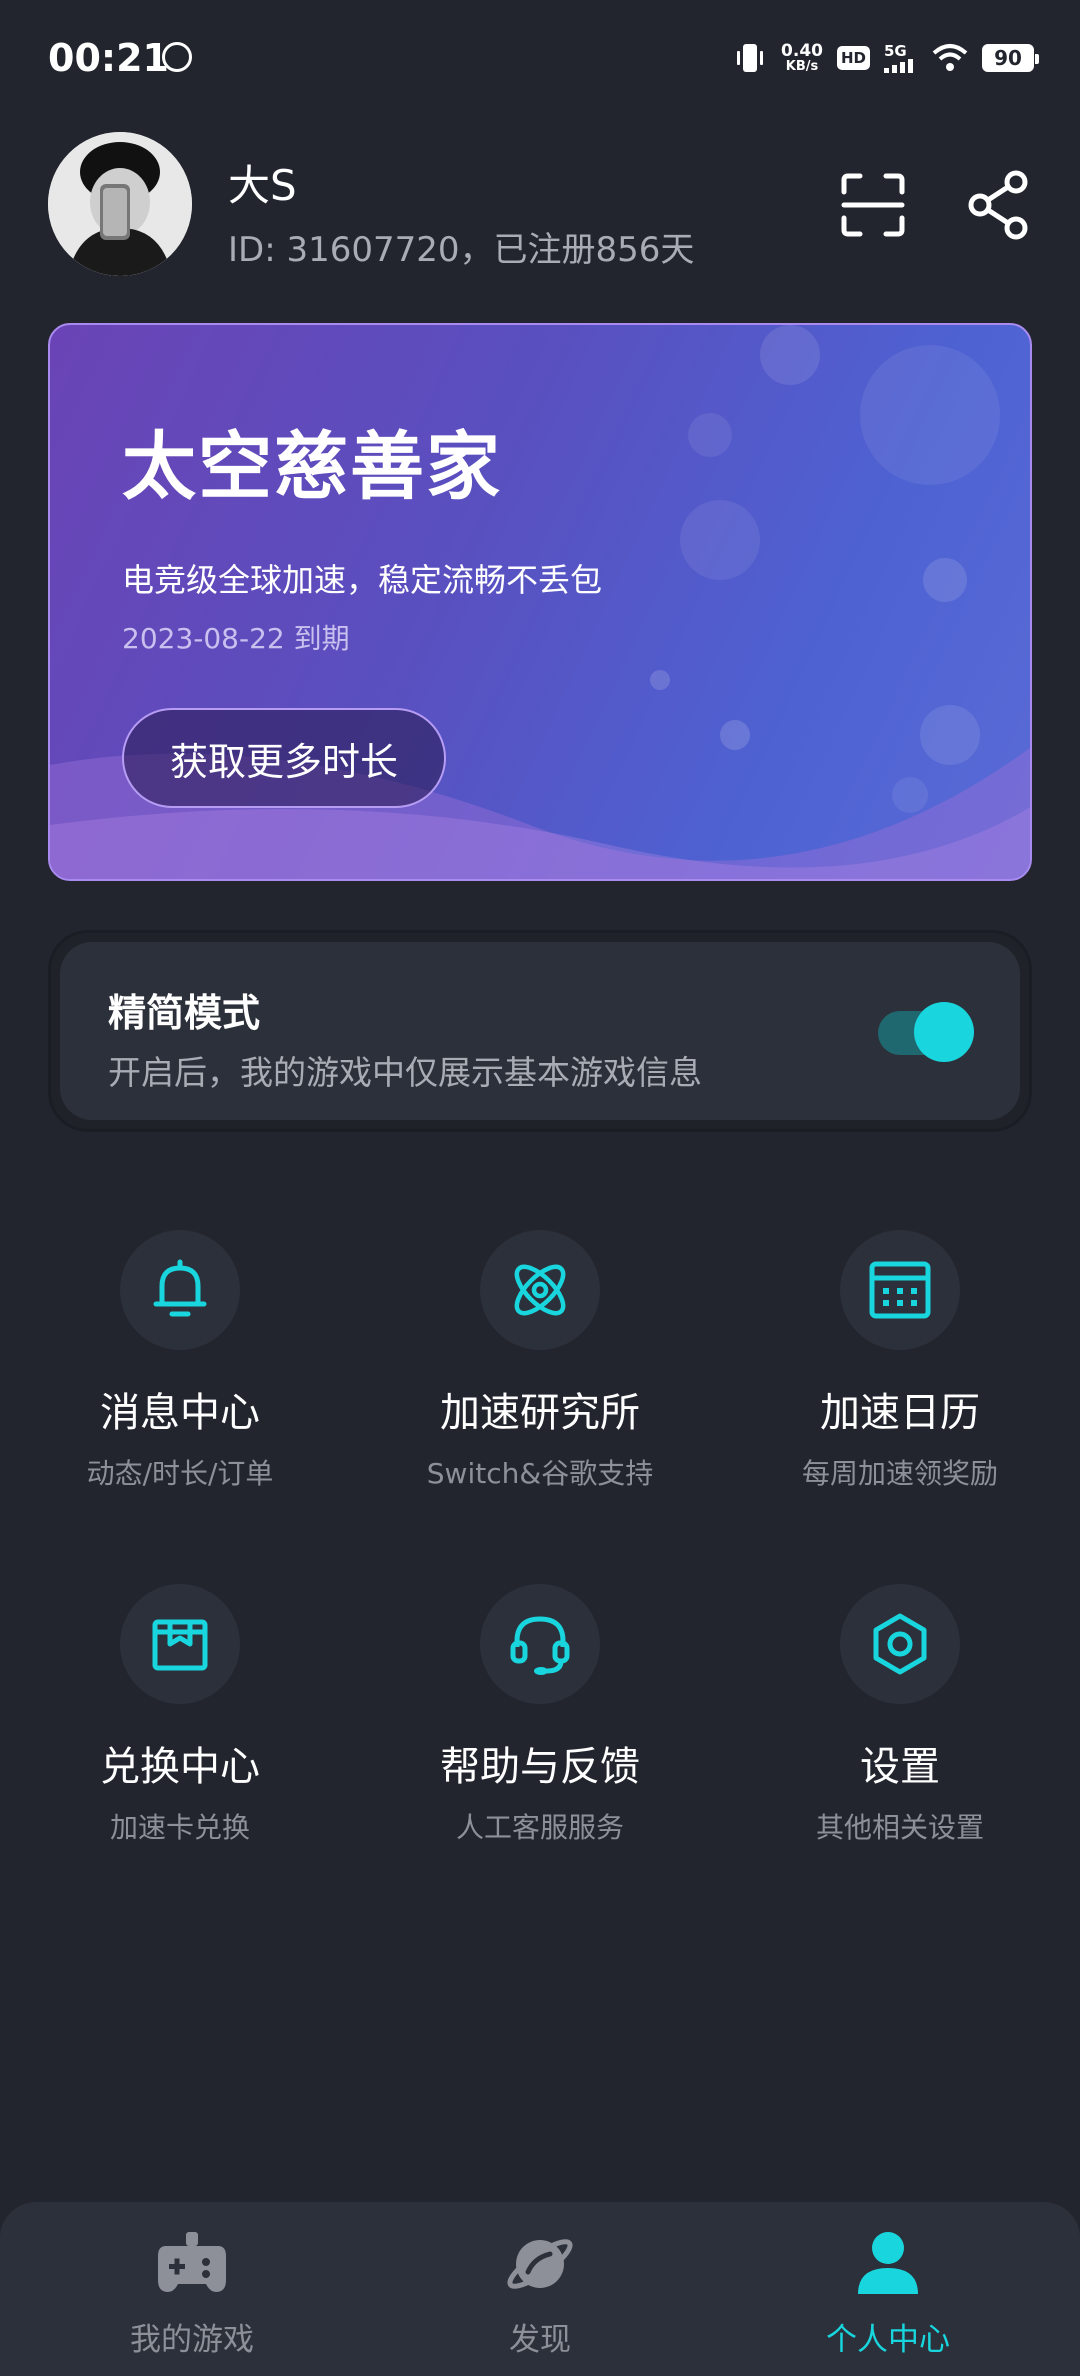 The image size is (1080, 2376). What do you see at coordinates (900, 1644) in the screenshot?
I see `hex-nut-icon` at bounding box center [900, 1644].